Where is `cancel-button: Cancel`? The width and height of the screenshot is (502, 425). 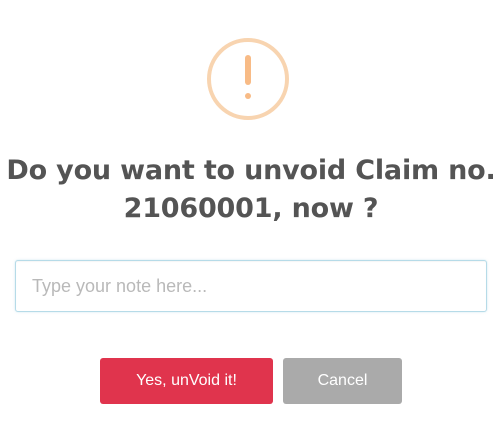 cancel-button: Cancel is located at coordinates (342, 381).